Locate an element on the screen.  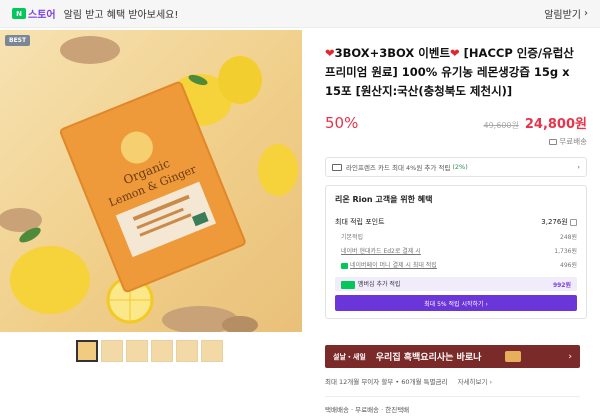
npay-money-row: 네이버페이 머니 결제 시 최대 적립 496원 is located at coordinates (456, 264).